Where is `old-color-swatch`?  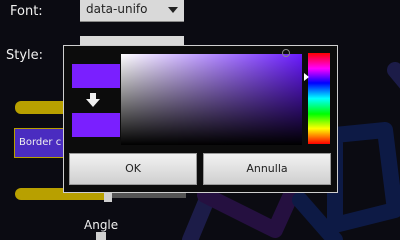 old-color-swatch is located at coordinates (96, 76).